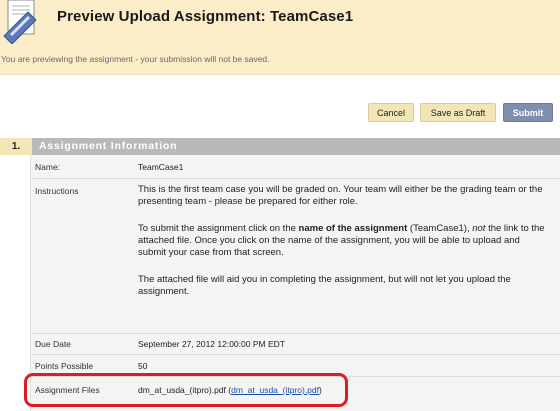 This screenshot has height=411, width=560. I want to click on due-date-value: September 27, 2012 12:00:00 PM EDT, so click(211, 344).